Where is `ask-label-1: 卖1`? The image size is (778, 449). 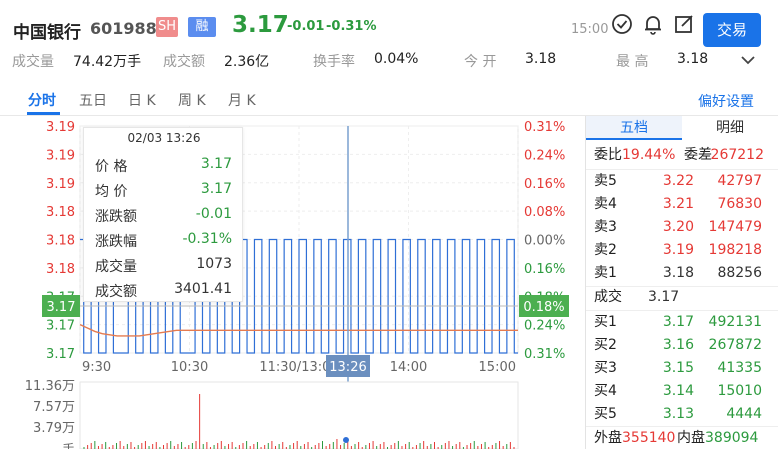
ask-label-1: 卖1 is located at coordinates (605, 273).